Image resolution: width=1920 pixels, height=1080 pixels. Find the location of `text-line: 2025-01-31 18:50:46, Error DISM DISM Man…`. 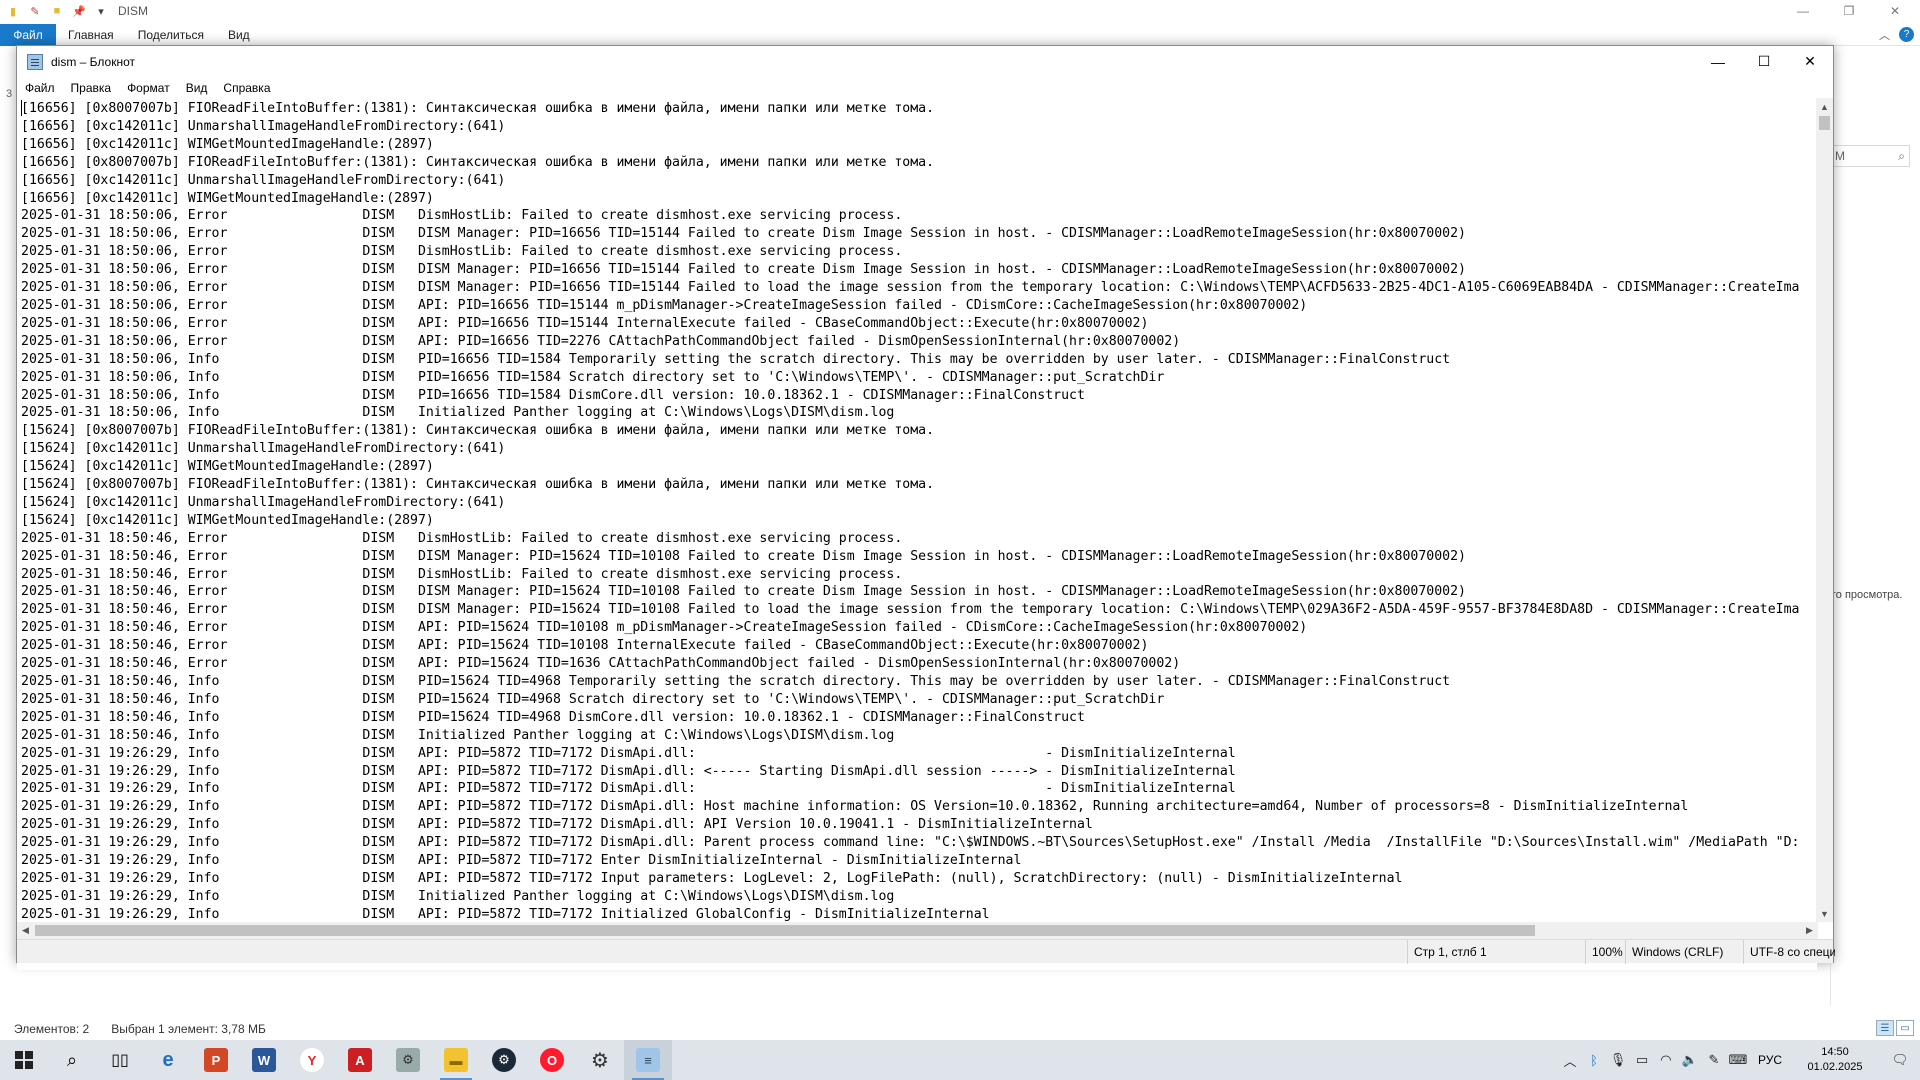

text-line: 2025-01-31 18:50:46, Error DISM DISM Man… is located at coordinates (743, 592).